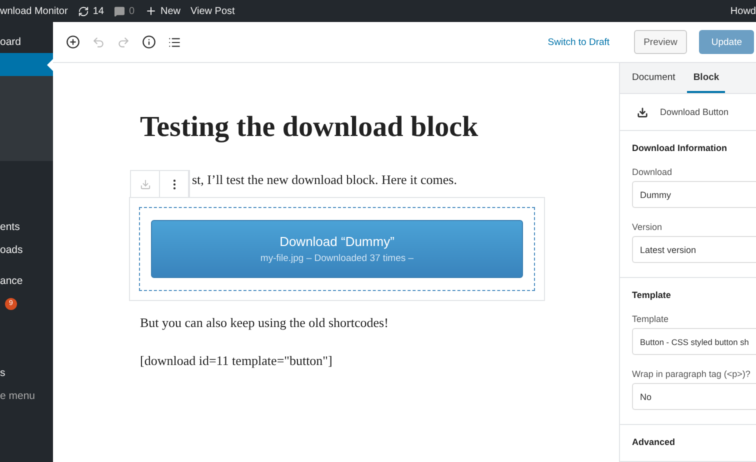 The height and width of the screenshot is (462, 756). What do you see at coordinates (648, 227) in the screenshot?
I see `field-label: Version` at bounding box center [648, 227].